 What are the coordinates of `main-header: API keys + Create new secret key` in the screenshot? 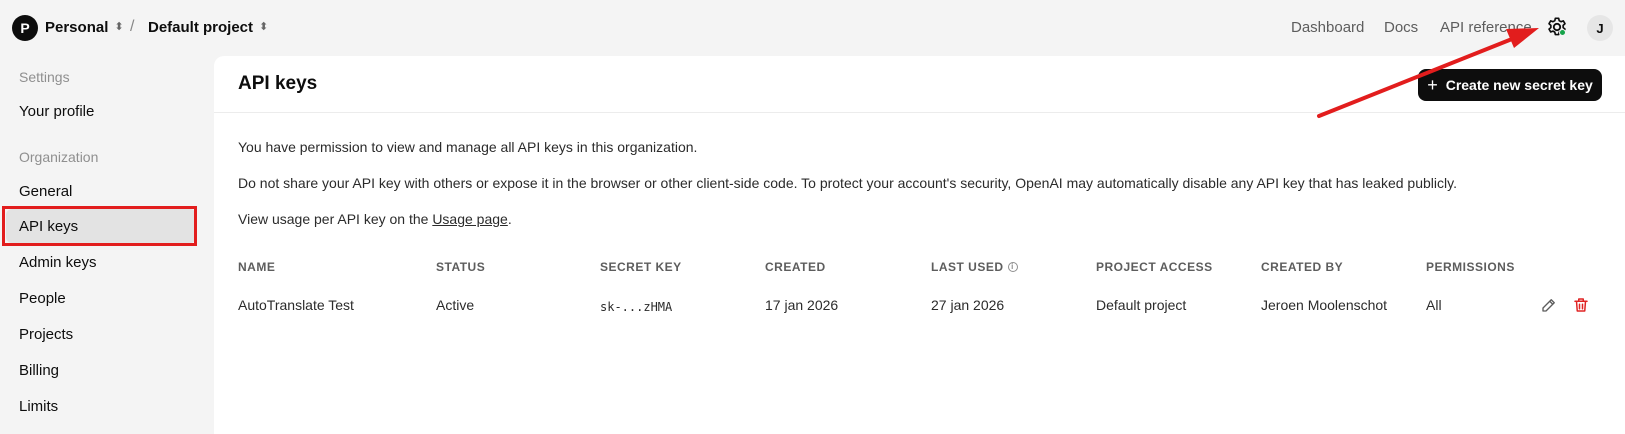 It's located at (919, 84).